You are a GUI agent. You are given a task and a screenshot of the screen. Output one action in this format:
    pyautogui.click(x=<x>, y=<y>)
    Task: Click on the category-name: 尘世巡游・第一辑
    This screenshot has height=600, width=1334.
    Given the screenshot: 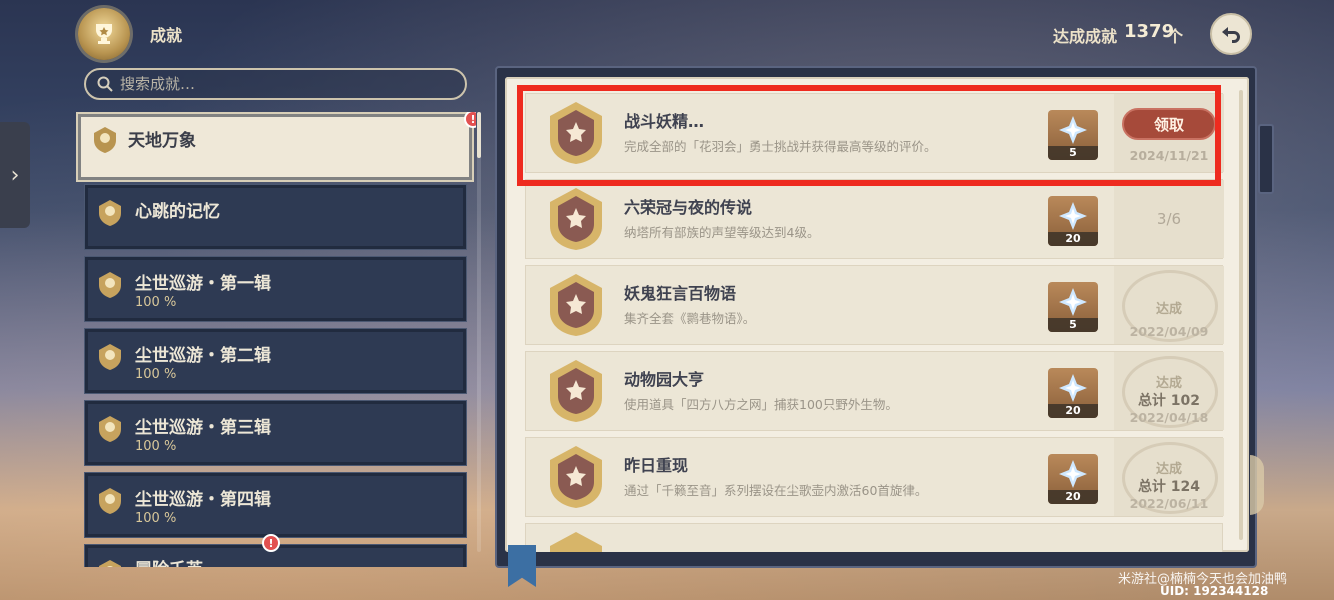 What is the action you would take?
    pyautogui.click(x=203, y=284)
    